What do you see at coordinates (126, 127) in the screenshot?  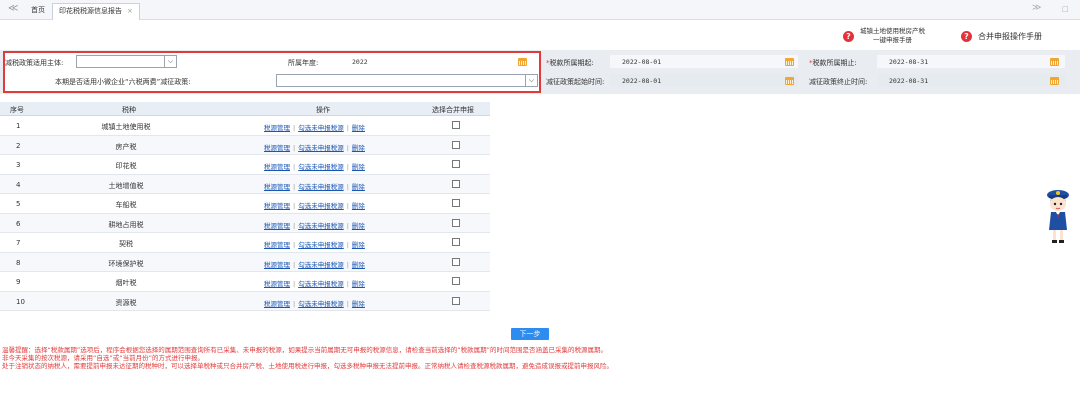 I see `tax-type-name: 城镇土地使用税` at bounding box center [126, 127].